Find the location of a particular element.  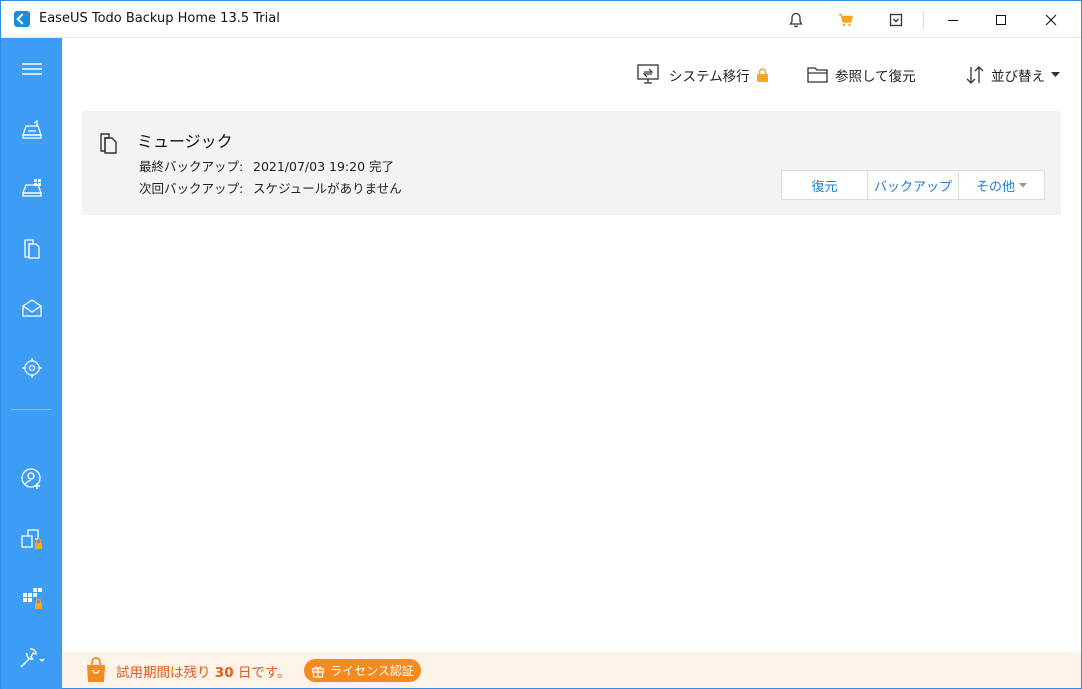

folder-icon is located at coordinates (817, 75).